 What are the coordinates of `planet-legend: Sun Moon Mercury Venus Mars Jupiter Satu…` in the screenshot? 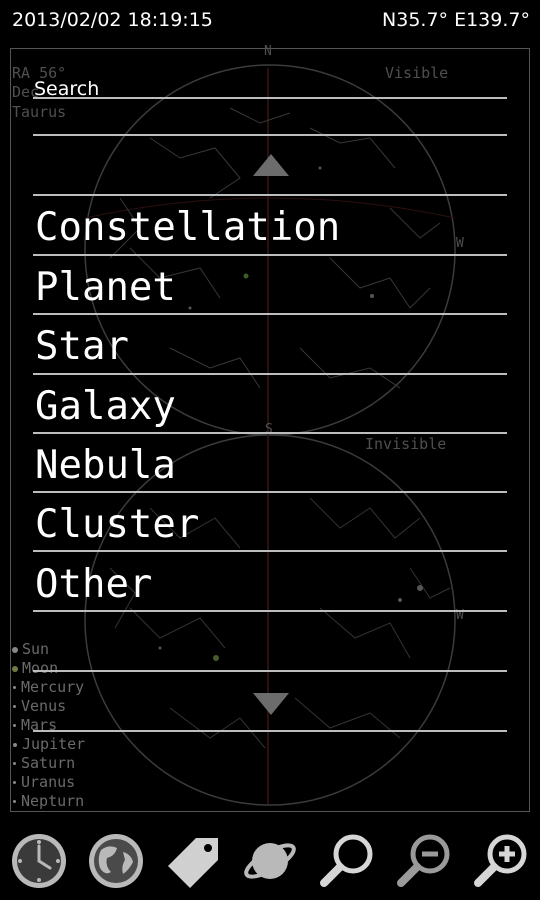 It's located at (48, 725).